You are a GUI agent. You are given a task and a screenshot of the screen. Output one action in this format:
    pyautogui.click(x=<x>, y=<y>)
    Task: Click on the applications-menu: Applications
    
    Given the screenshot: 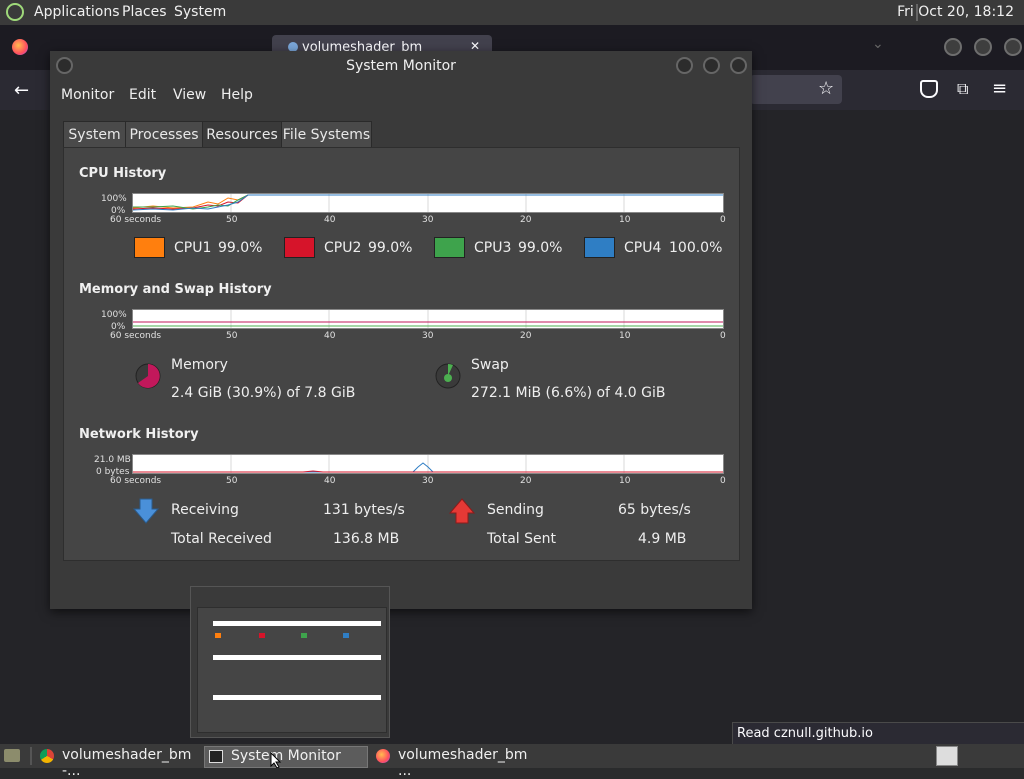 What is the action you would take?
    pyautogui.click(x=77, y=12)
    